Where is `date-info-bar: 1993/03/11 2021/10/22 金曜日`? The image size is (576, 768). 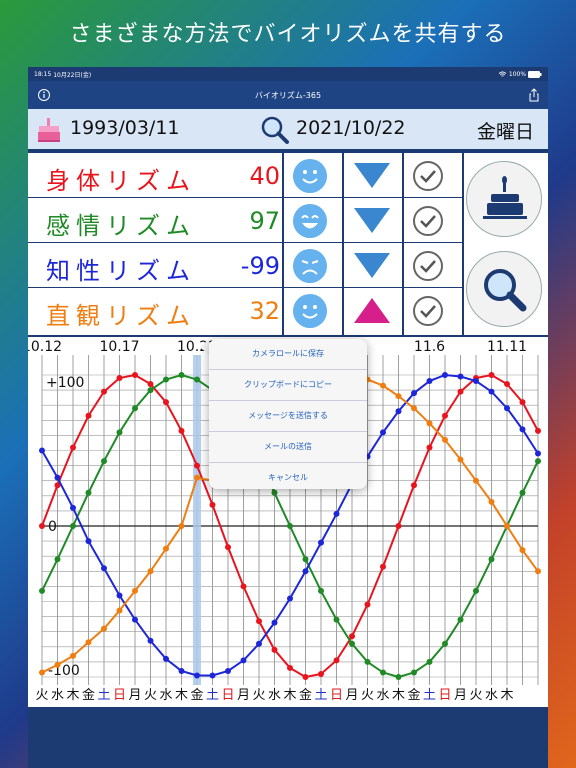 date-info-bar: 1993/03/11 2021/10/22 金曜日 is located at coordinates (288, 130).